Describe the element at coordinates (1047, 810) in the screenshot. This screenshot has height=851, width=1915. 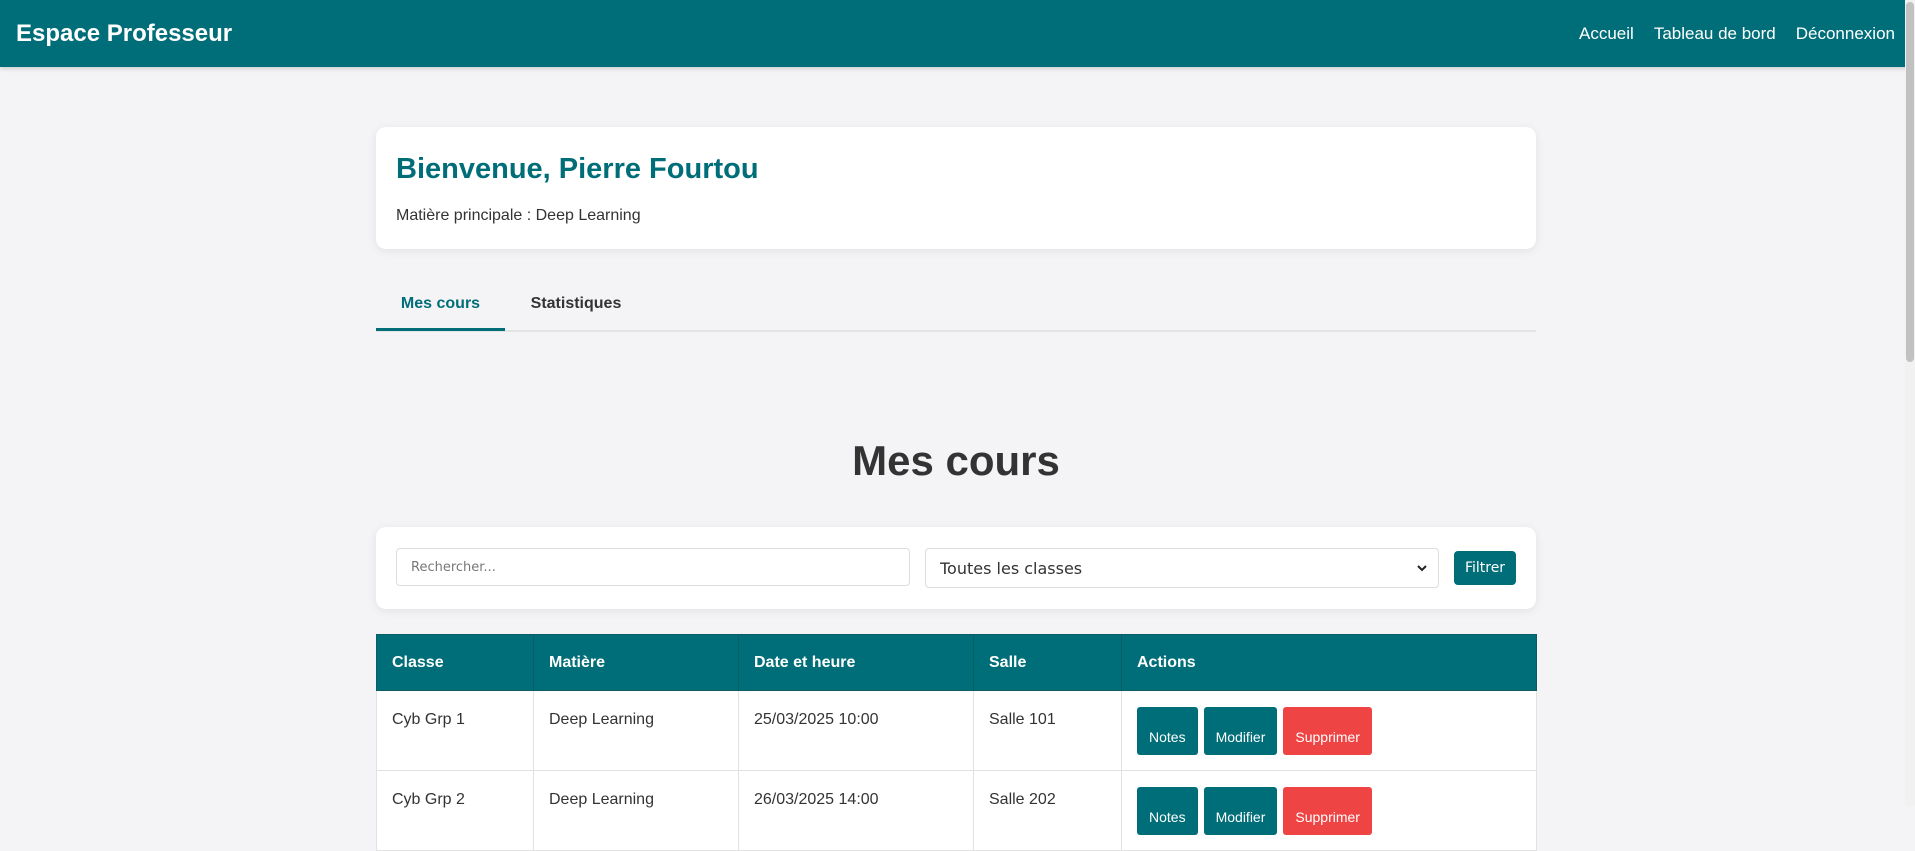
I see `cell-salle: Salle 202` at that location.